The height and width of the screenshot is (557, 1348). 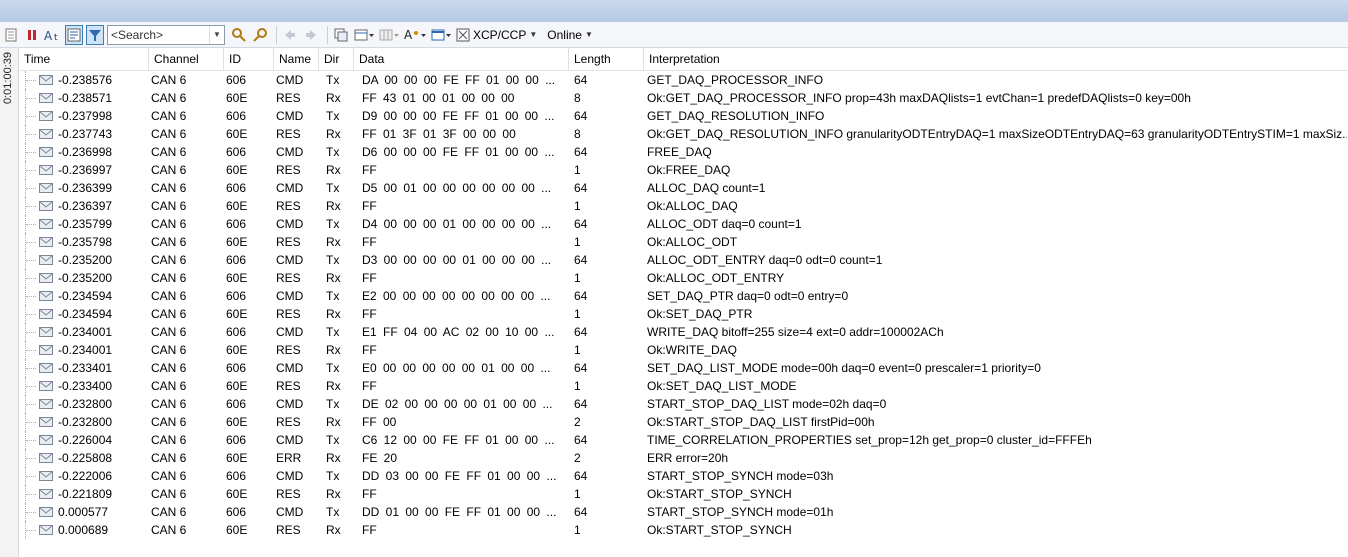 What do you see at coordinates (336, 59) in the screenshot?
I see `column-header-dir: Dir` at bounding box center [336, 59].